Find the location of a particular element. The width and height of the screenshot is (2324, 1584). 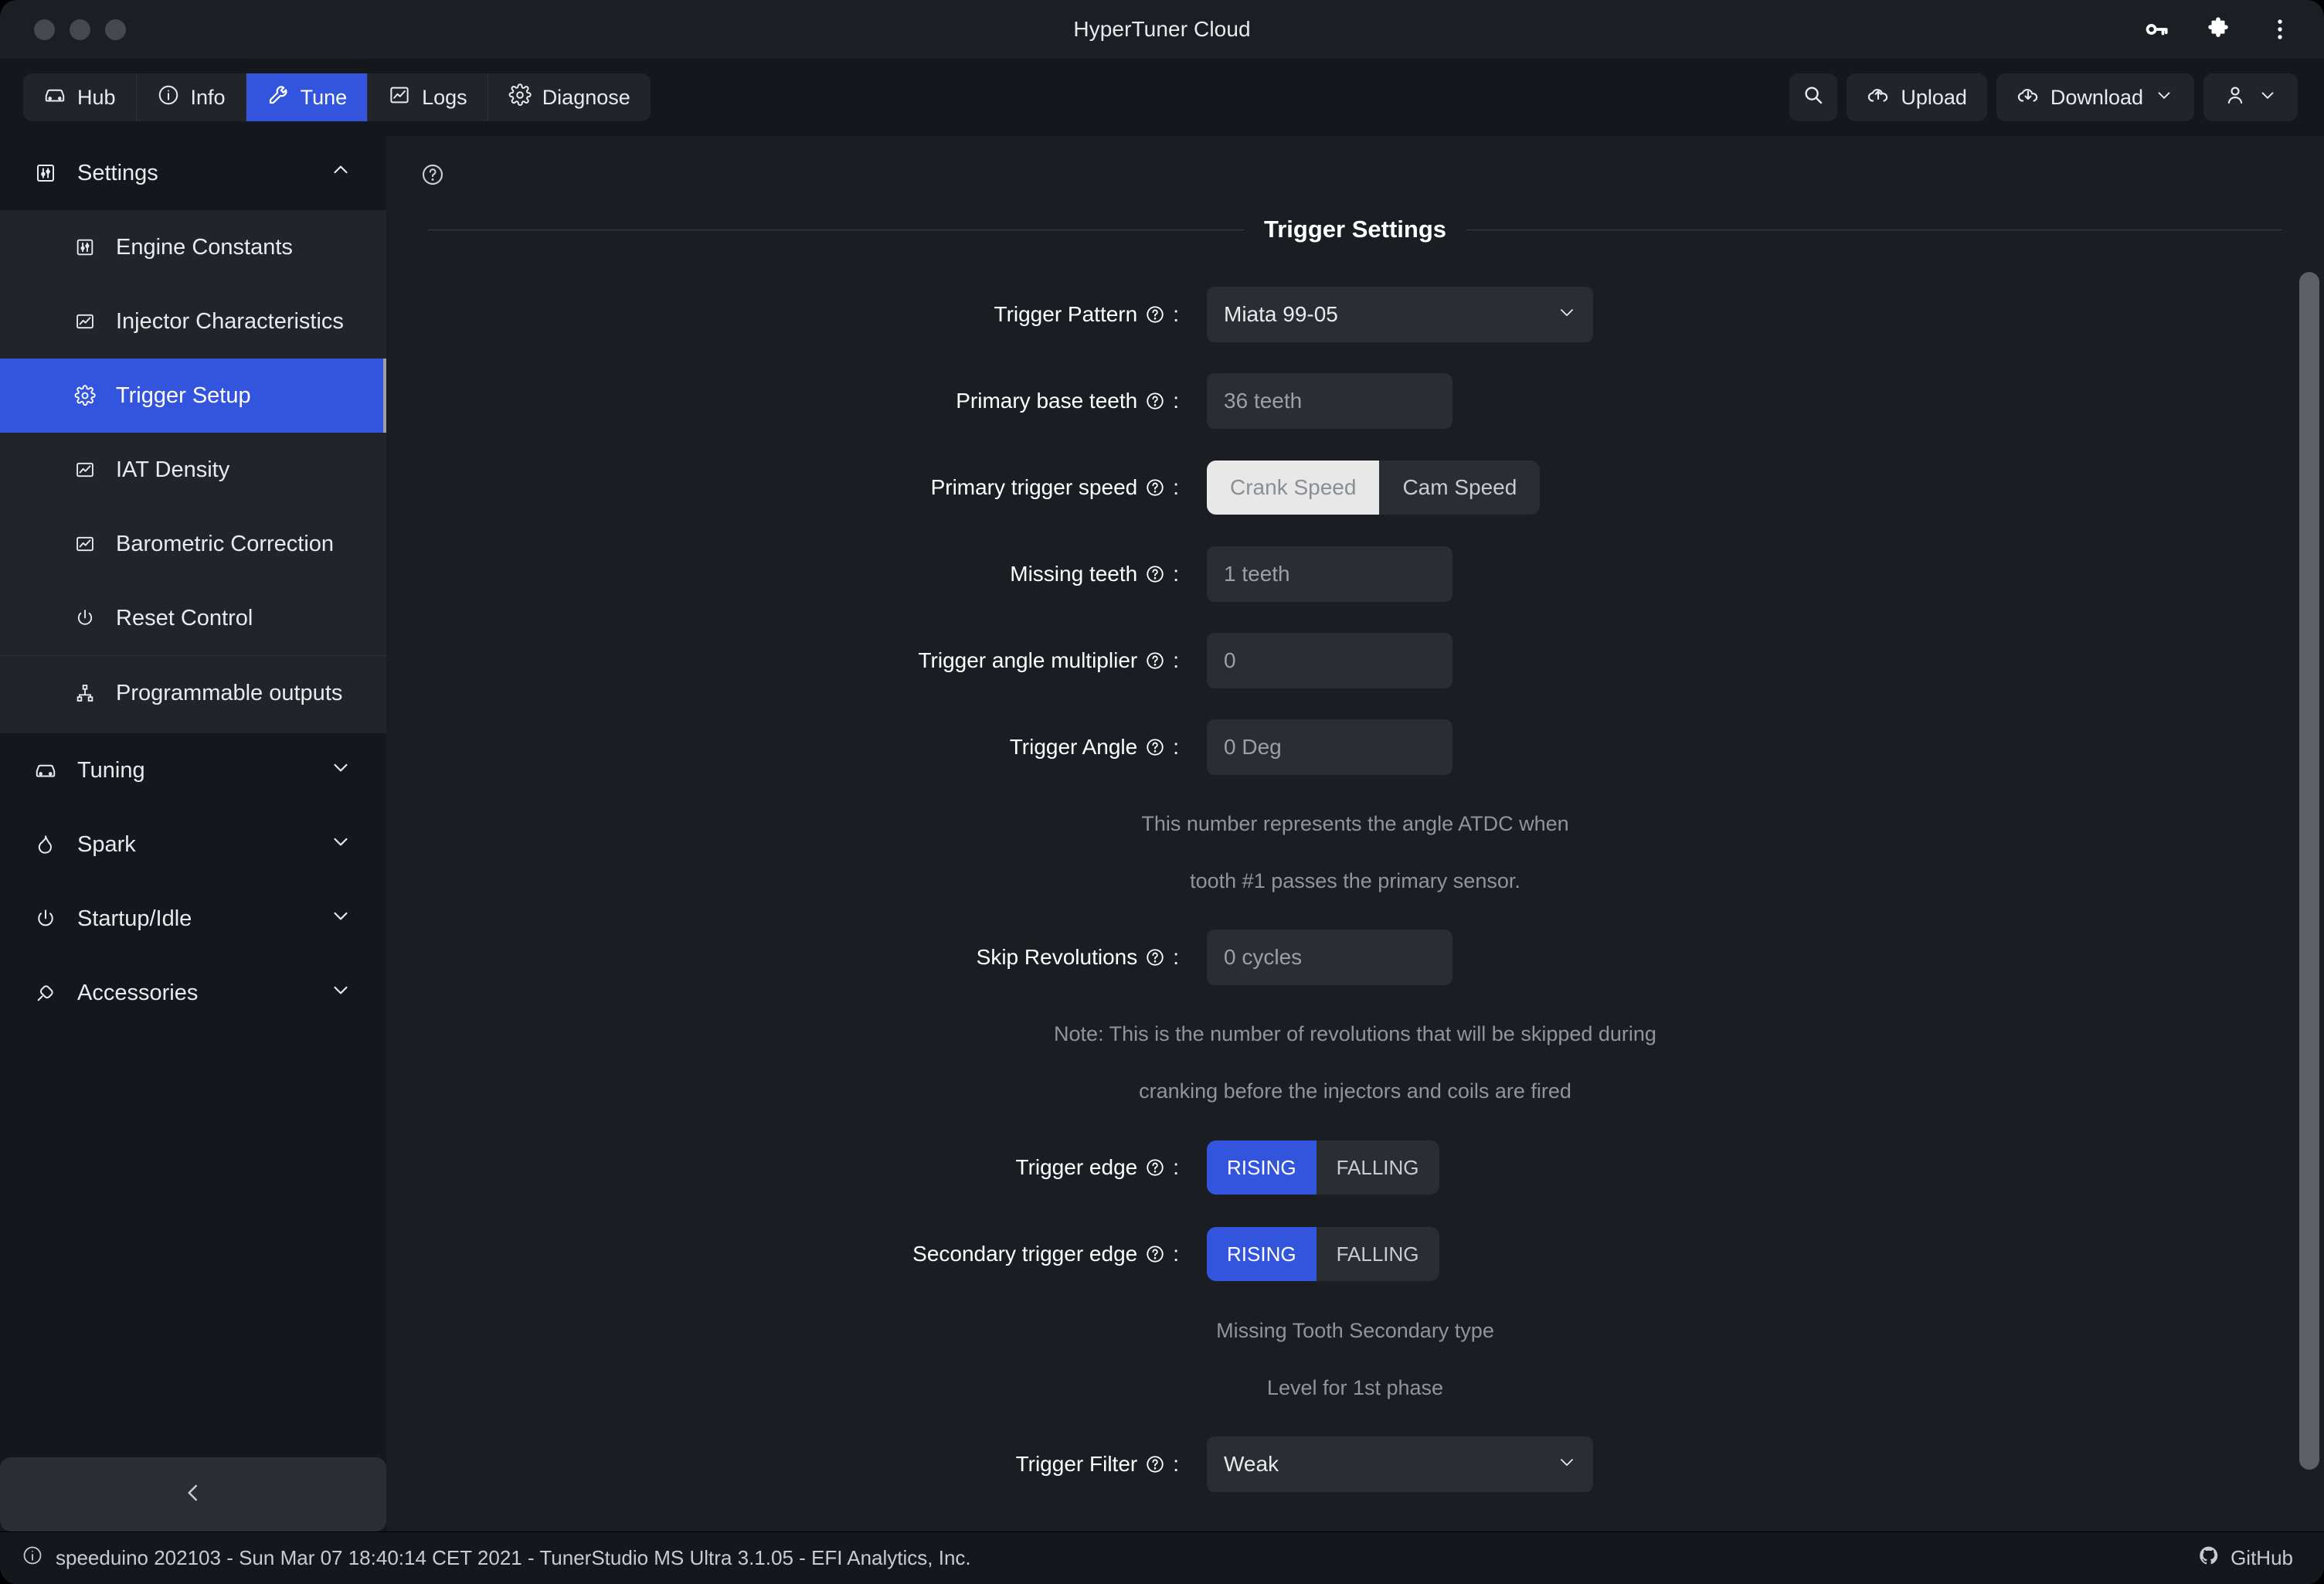

trigger-angle-value: 0 Deg is located at coordinates (1253, 747).